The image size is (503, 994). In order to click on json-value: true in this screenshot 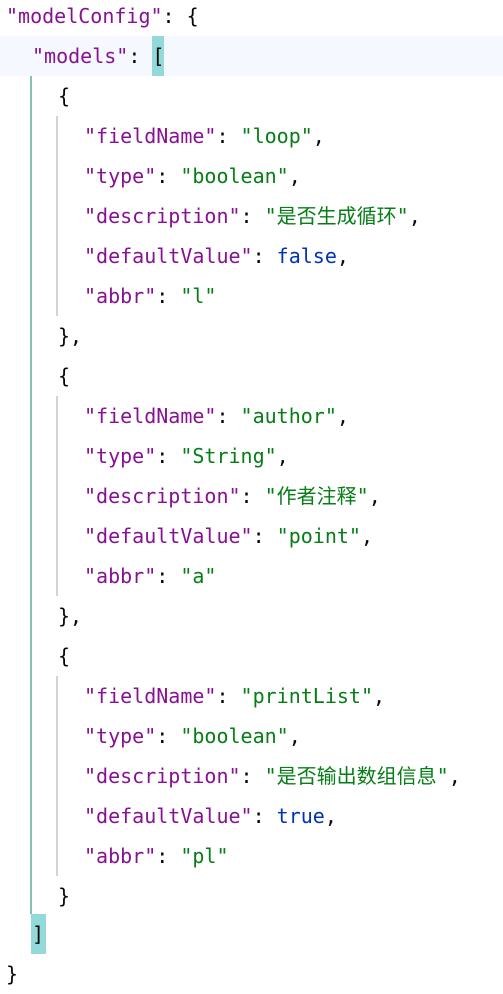, I will do `click(300, 816)`.